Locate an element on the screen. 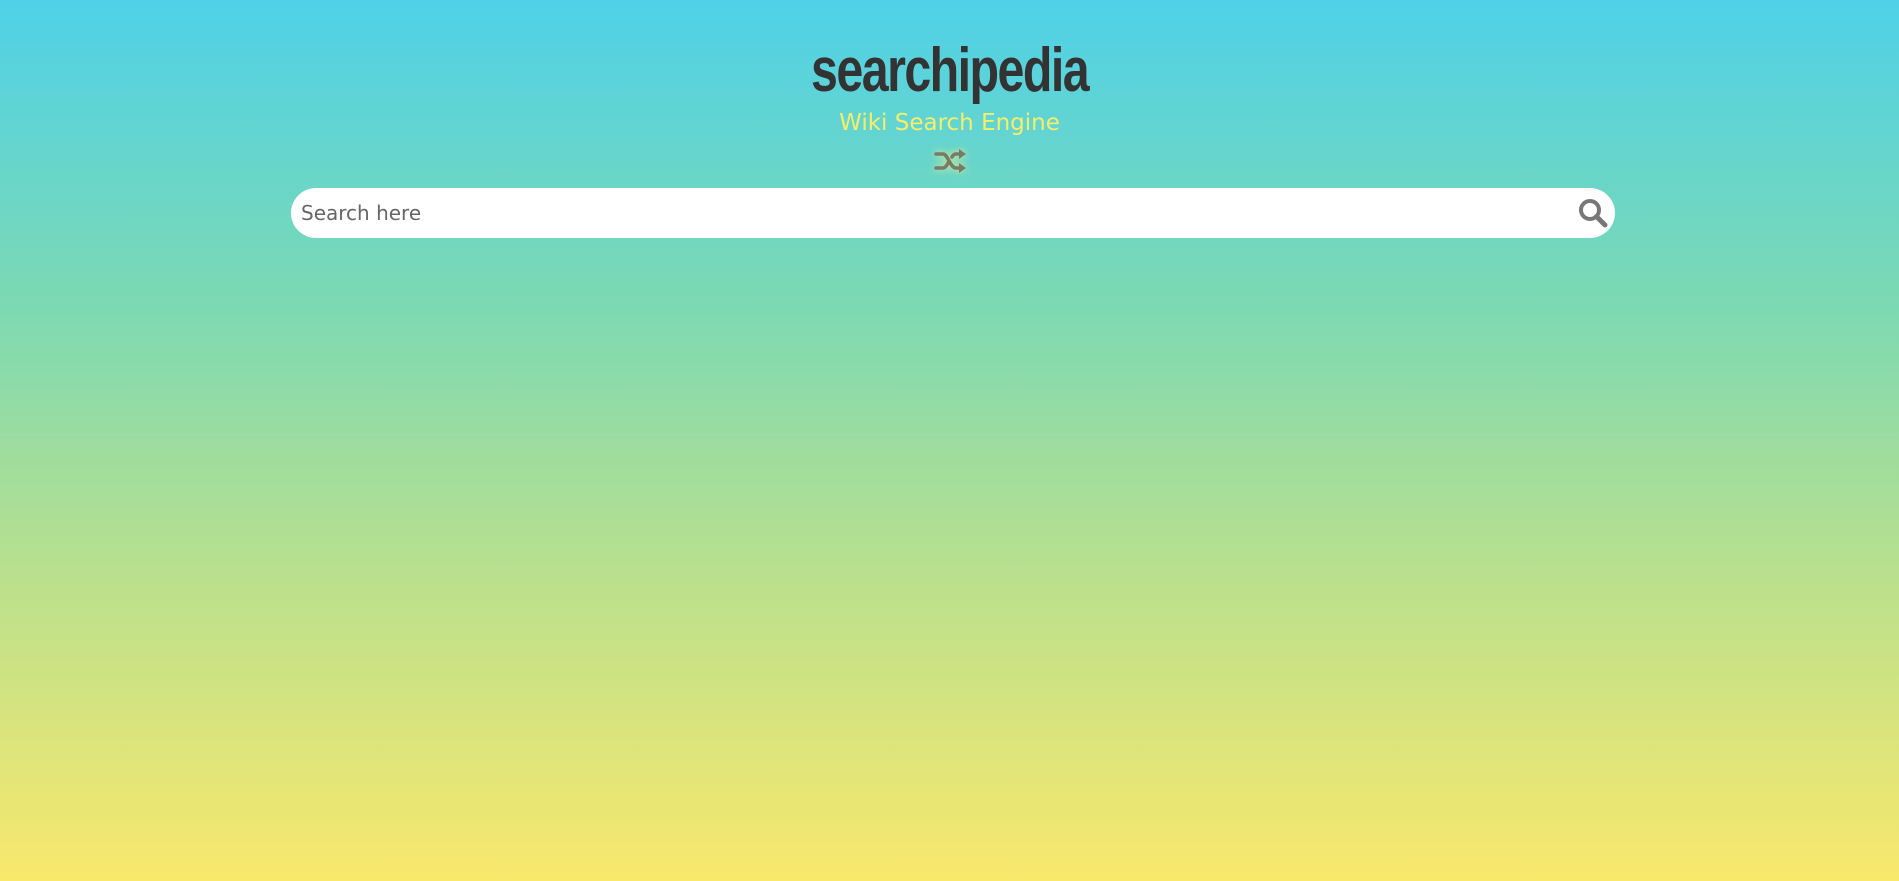 The image size is (1899, 881). shuffle-icon is located at coordinates (949, 160).